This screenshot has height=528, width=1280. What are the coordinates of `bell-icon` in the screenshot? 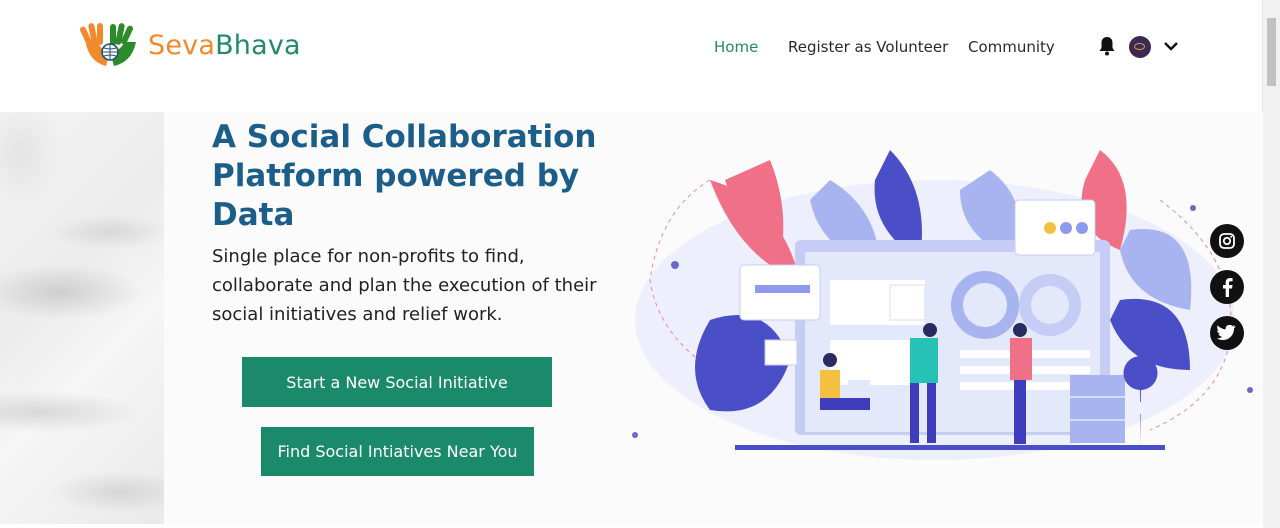 It's located at (1107, 46).